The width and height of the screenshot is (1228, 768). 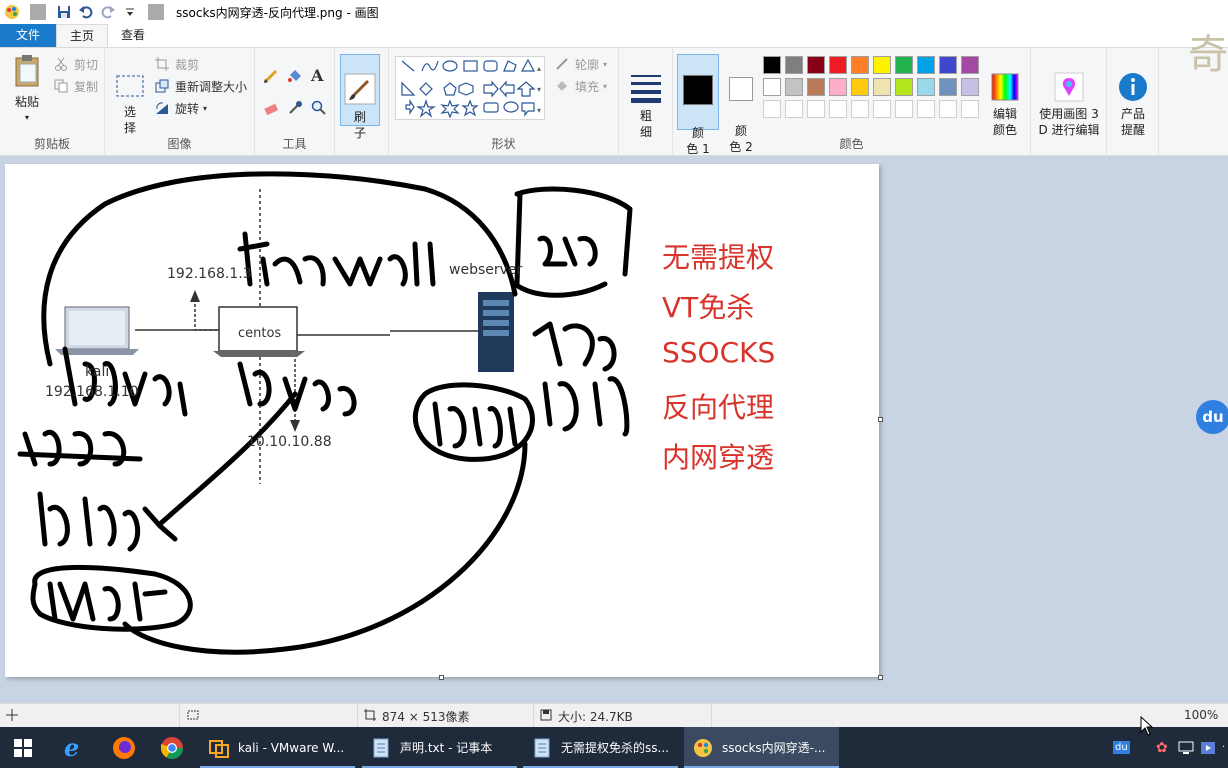 What do you see at coordinates (76, 86) in the screenshot?
I see `copy-button: 复制` at bounding box center [76, 86].